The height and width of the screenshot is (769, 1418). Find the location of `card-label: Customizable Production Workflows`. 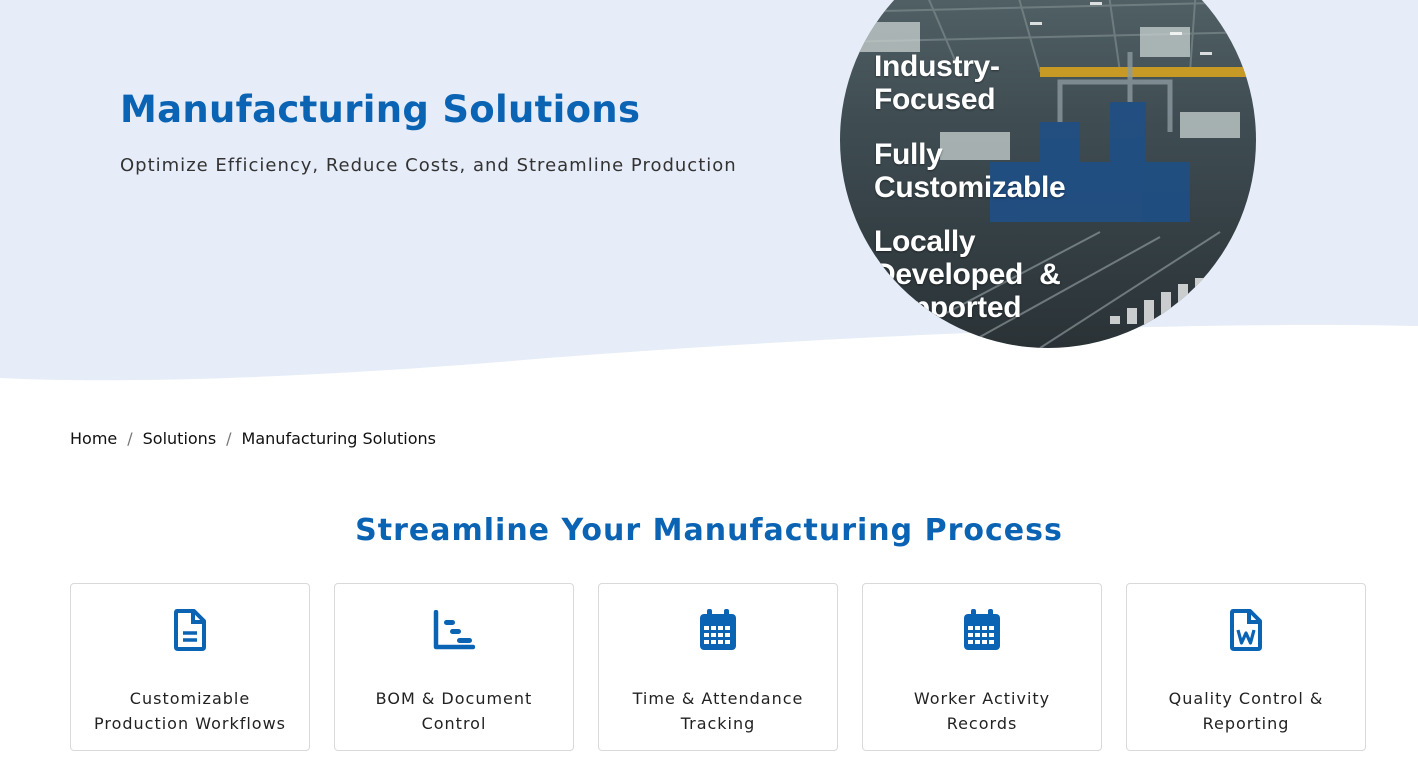

card-label: Customizable Production Workflows is located at coordinates (189, 711).